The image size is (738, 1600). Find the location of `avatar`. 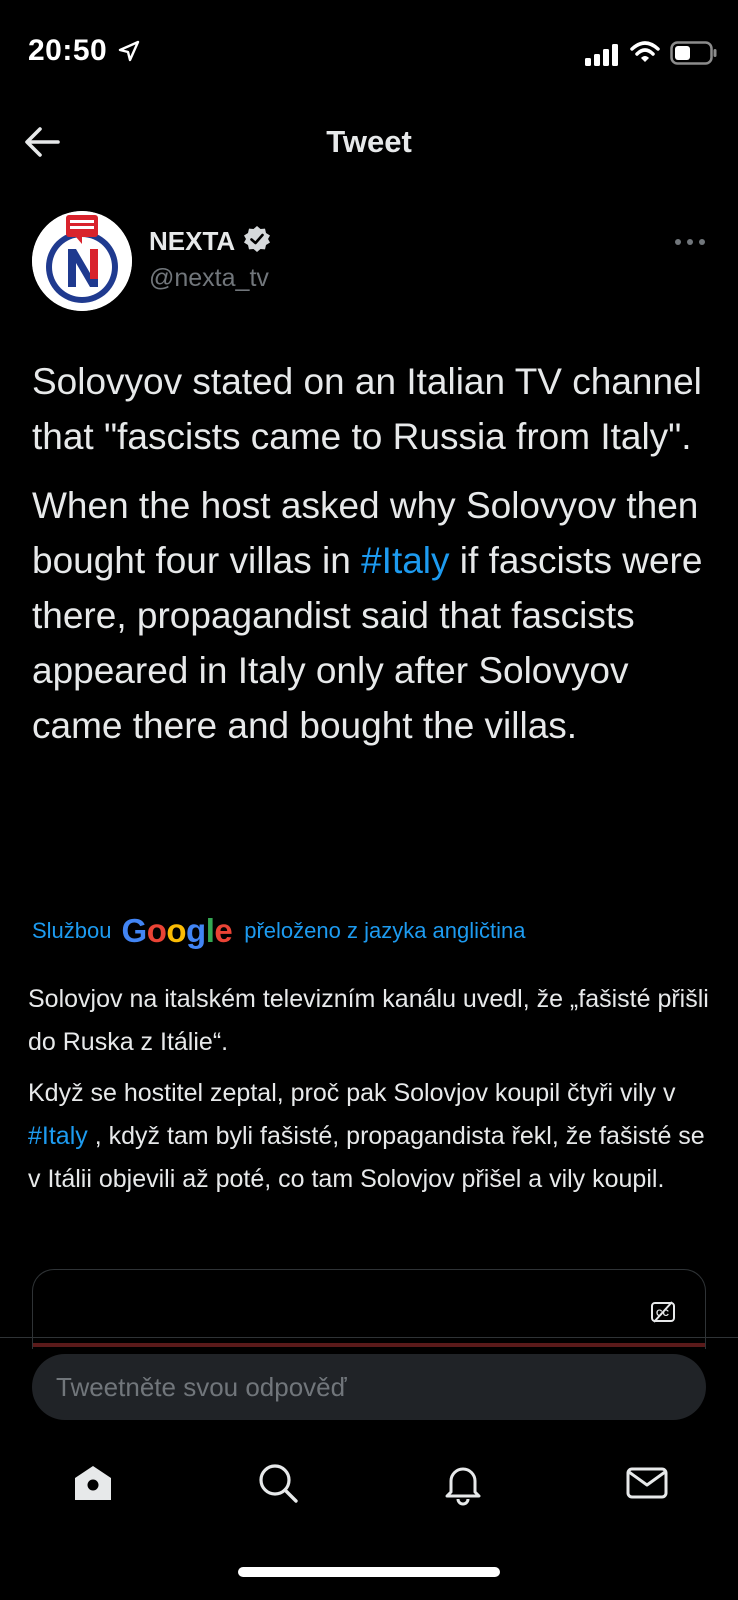

avatar is located at coordinates (82, 261).